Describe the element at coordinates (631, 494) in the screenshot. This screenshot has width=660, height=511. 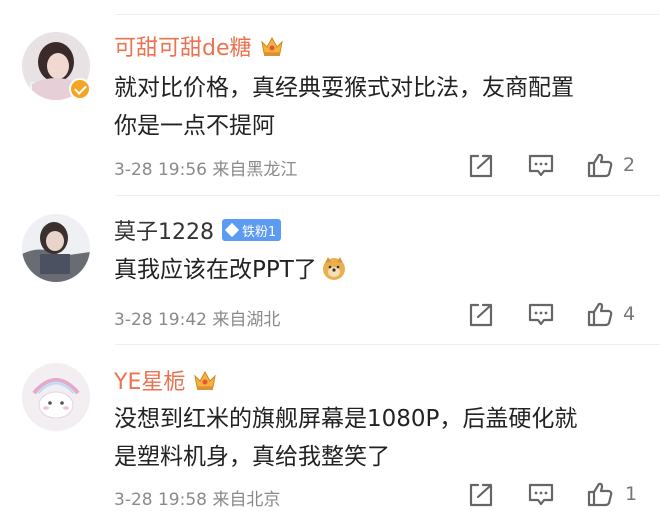
I see `like-count: 1` at that location.